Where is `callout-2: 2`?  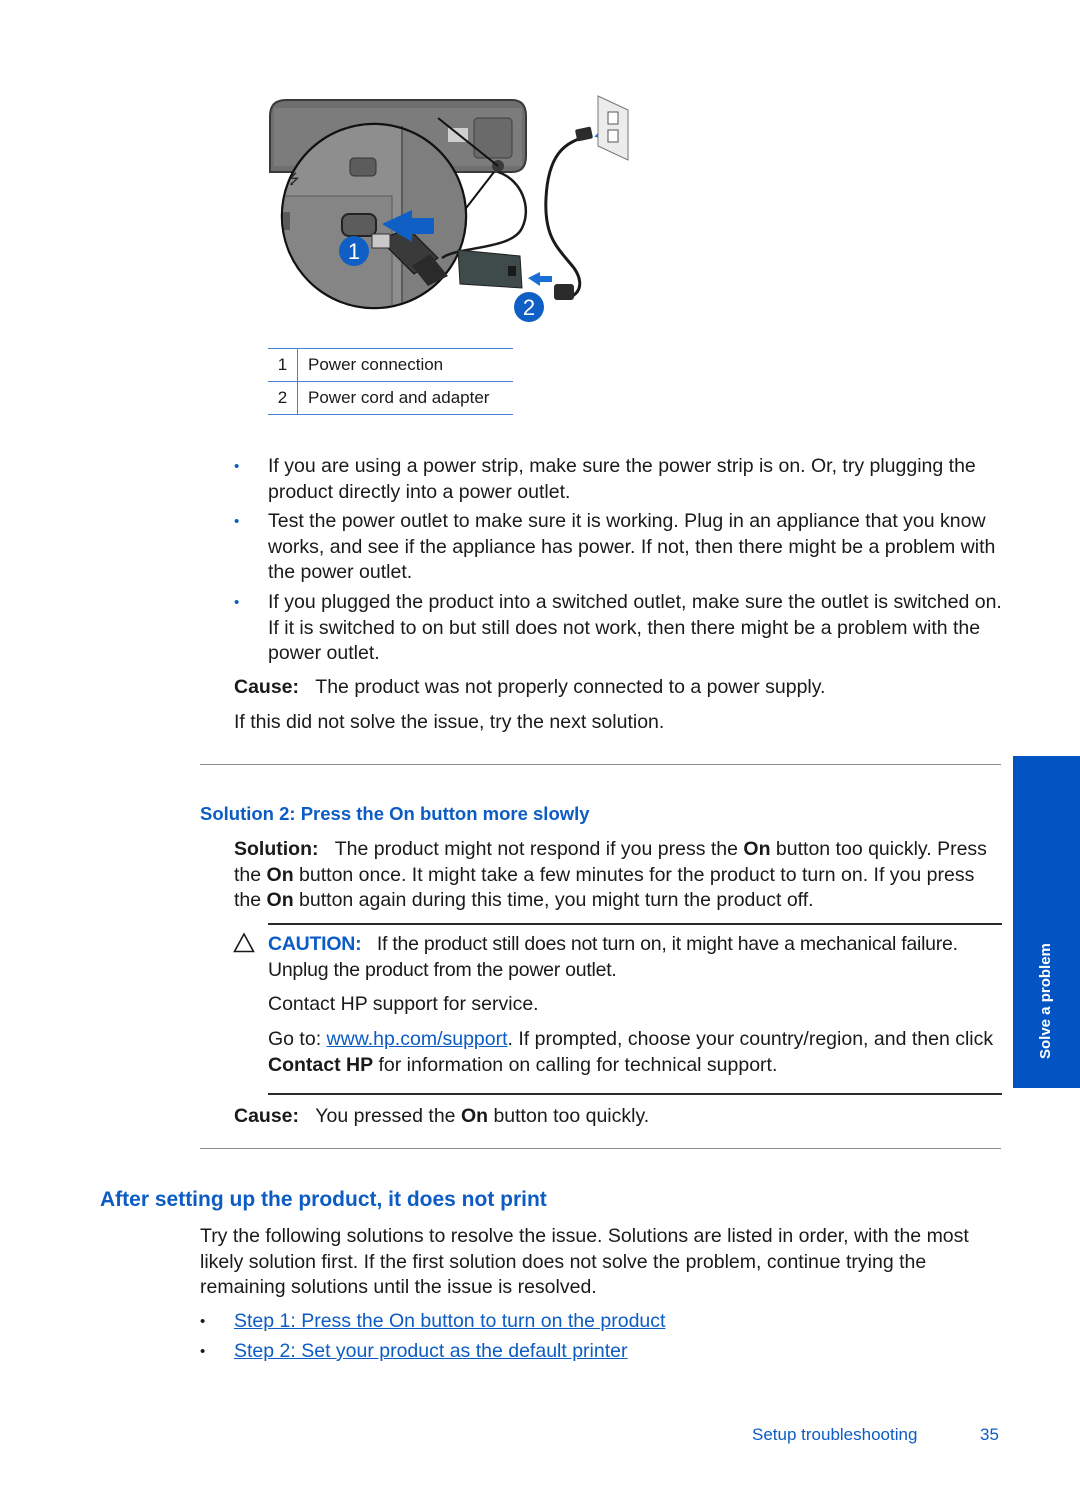 callout-2: 2 is located at coordinates (529, 307).